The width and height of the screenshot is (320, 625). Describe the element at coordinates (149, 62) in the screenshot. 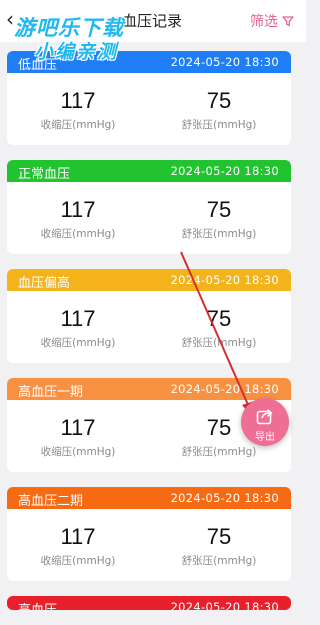

I see `record-header: 低血压 2024-05-20 18:30` at that location.